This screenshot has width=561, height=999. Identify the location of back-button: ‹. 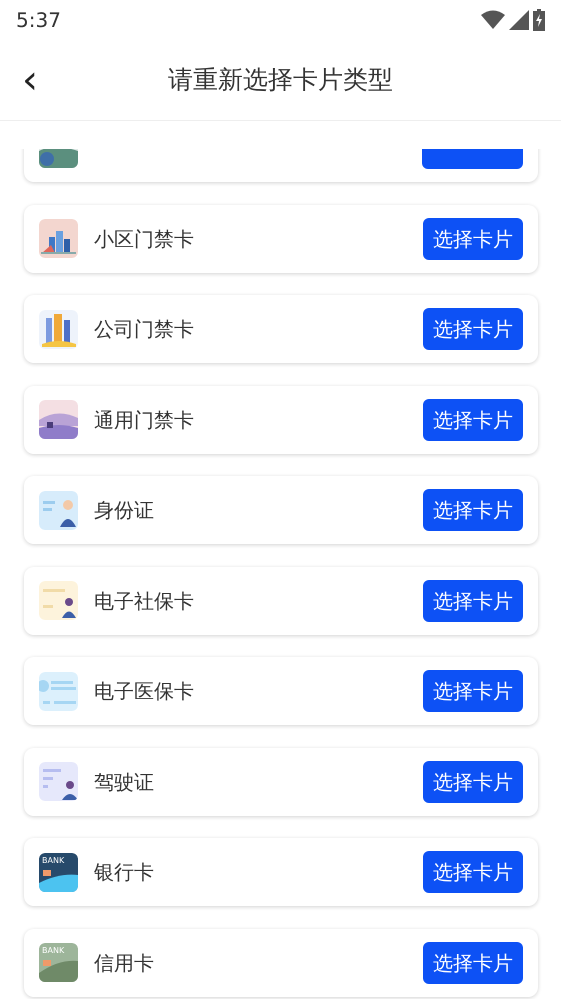
(23, 80).